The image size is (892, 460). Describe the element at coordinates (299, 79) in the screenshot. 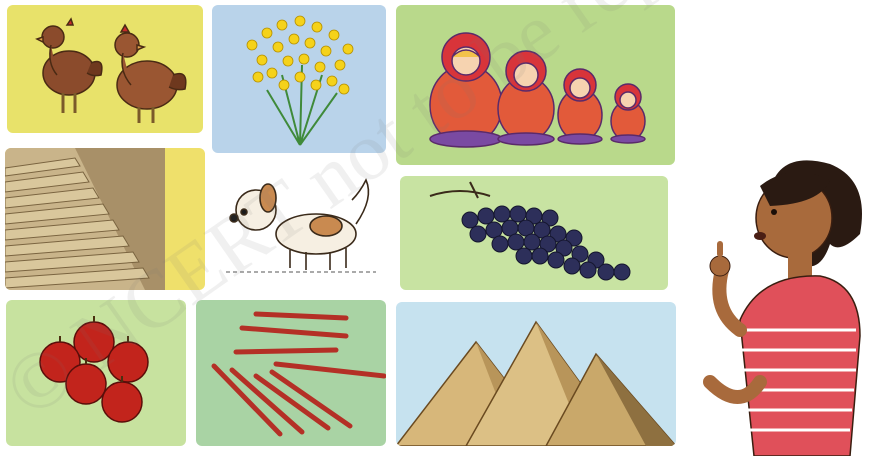

I see `flower-bouquet-picture` at that location.